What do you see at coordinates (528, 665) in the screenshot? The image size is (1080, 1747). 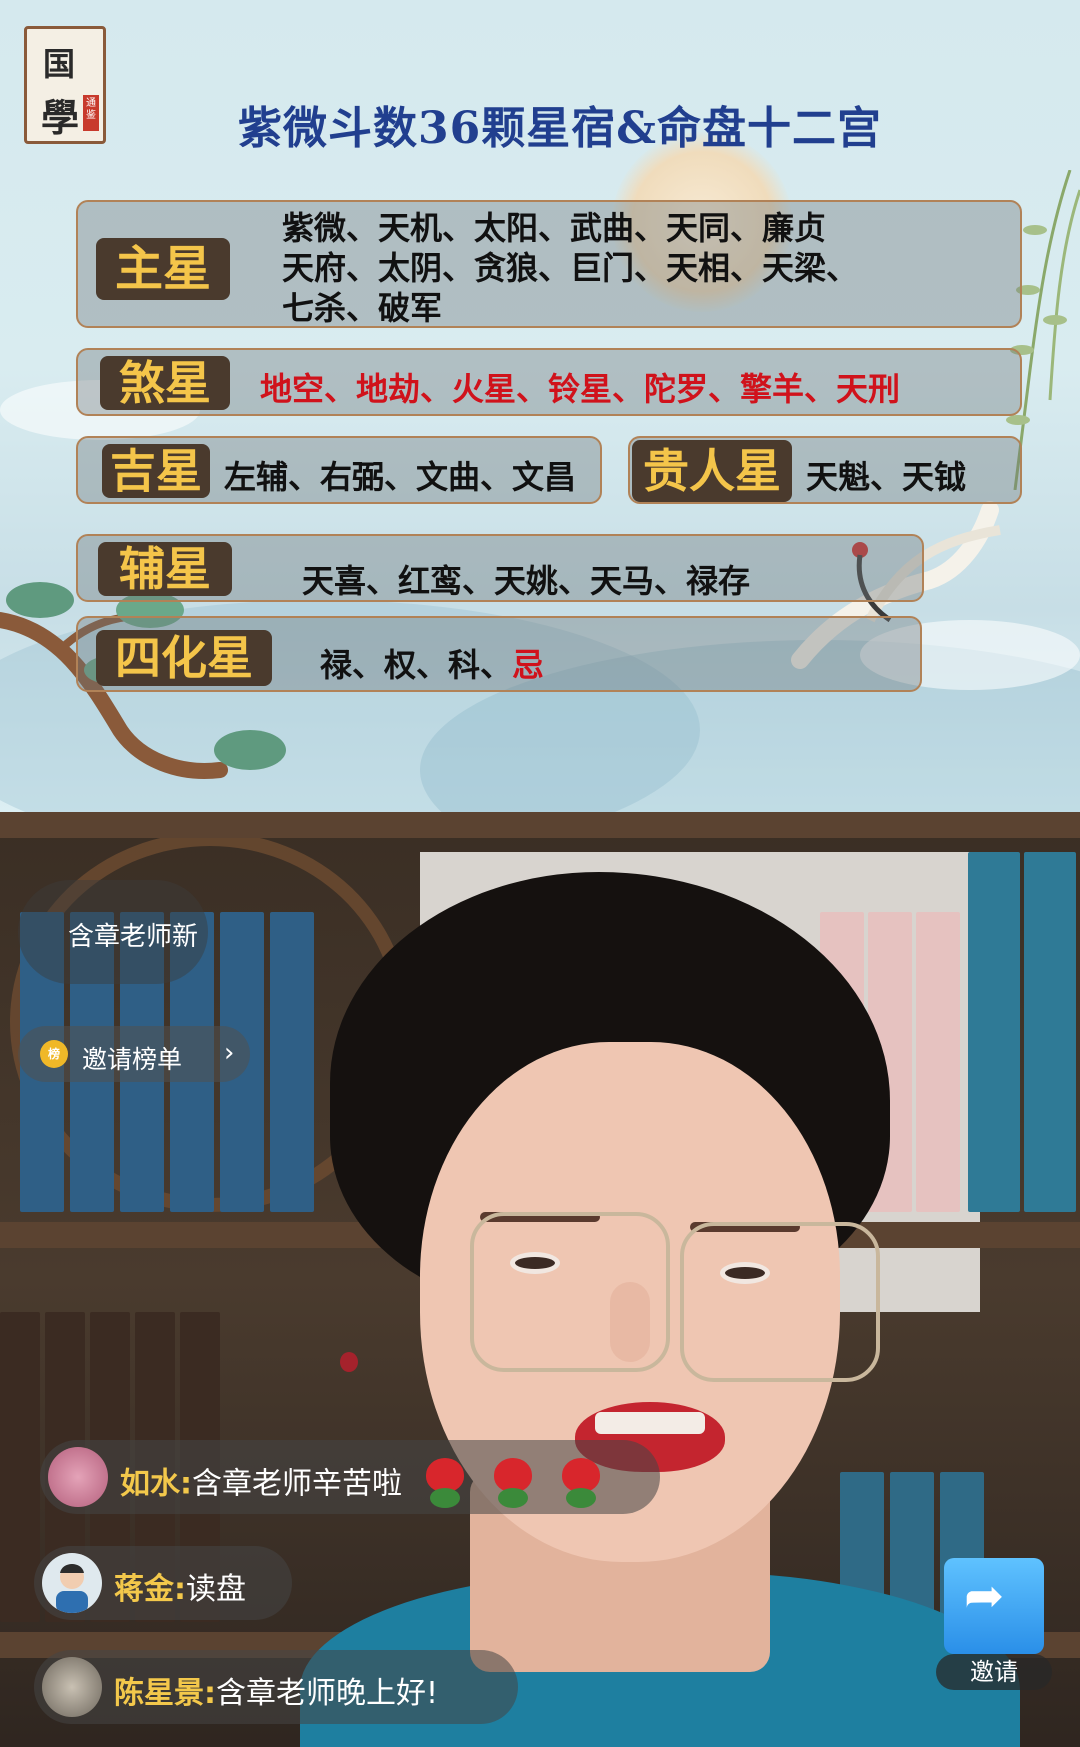 I see `sihua-ji-text: 忌` at bounding box center [528, 665].